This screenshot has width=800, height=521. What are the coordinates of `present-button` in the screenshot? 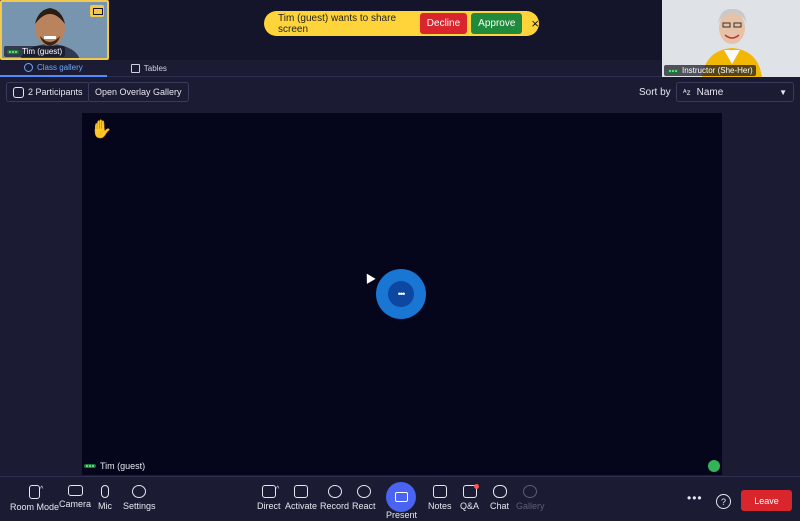 It's located at (401, 497).